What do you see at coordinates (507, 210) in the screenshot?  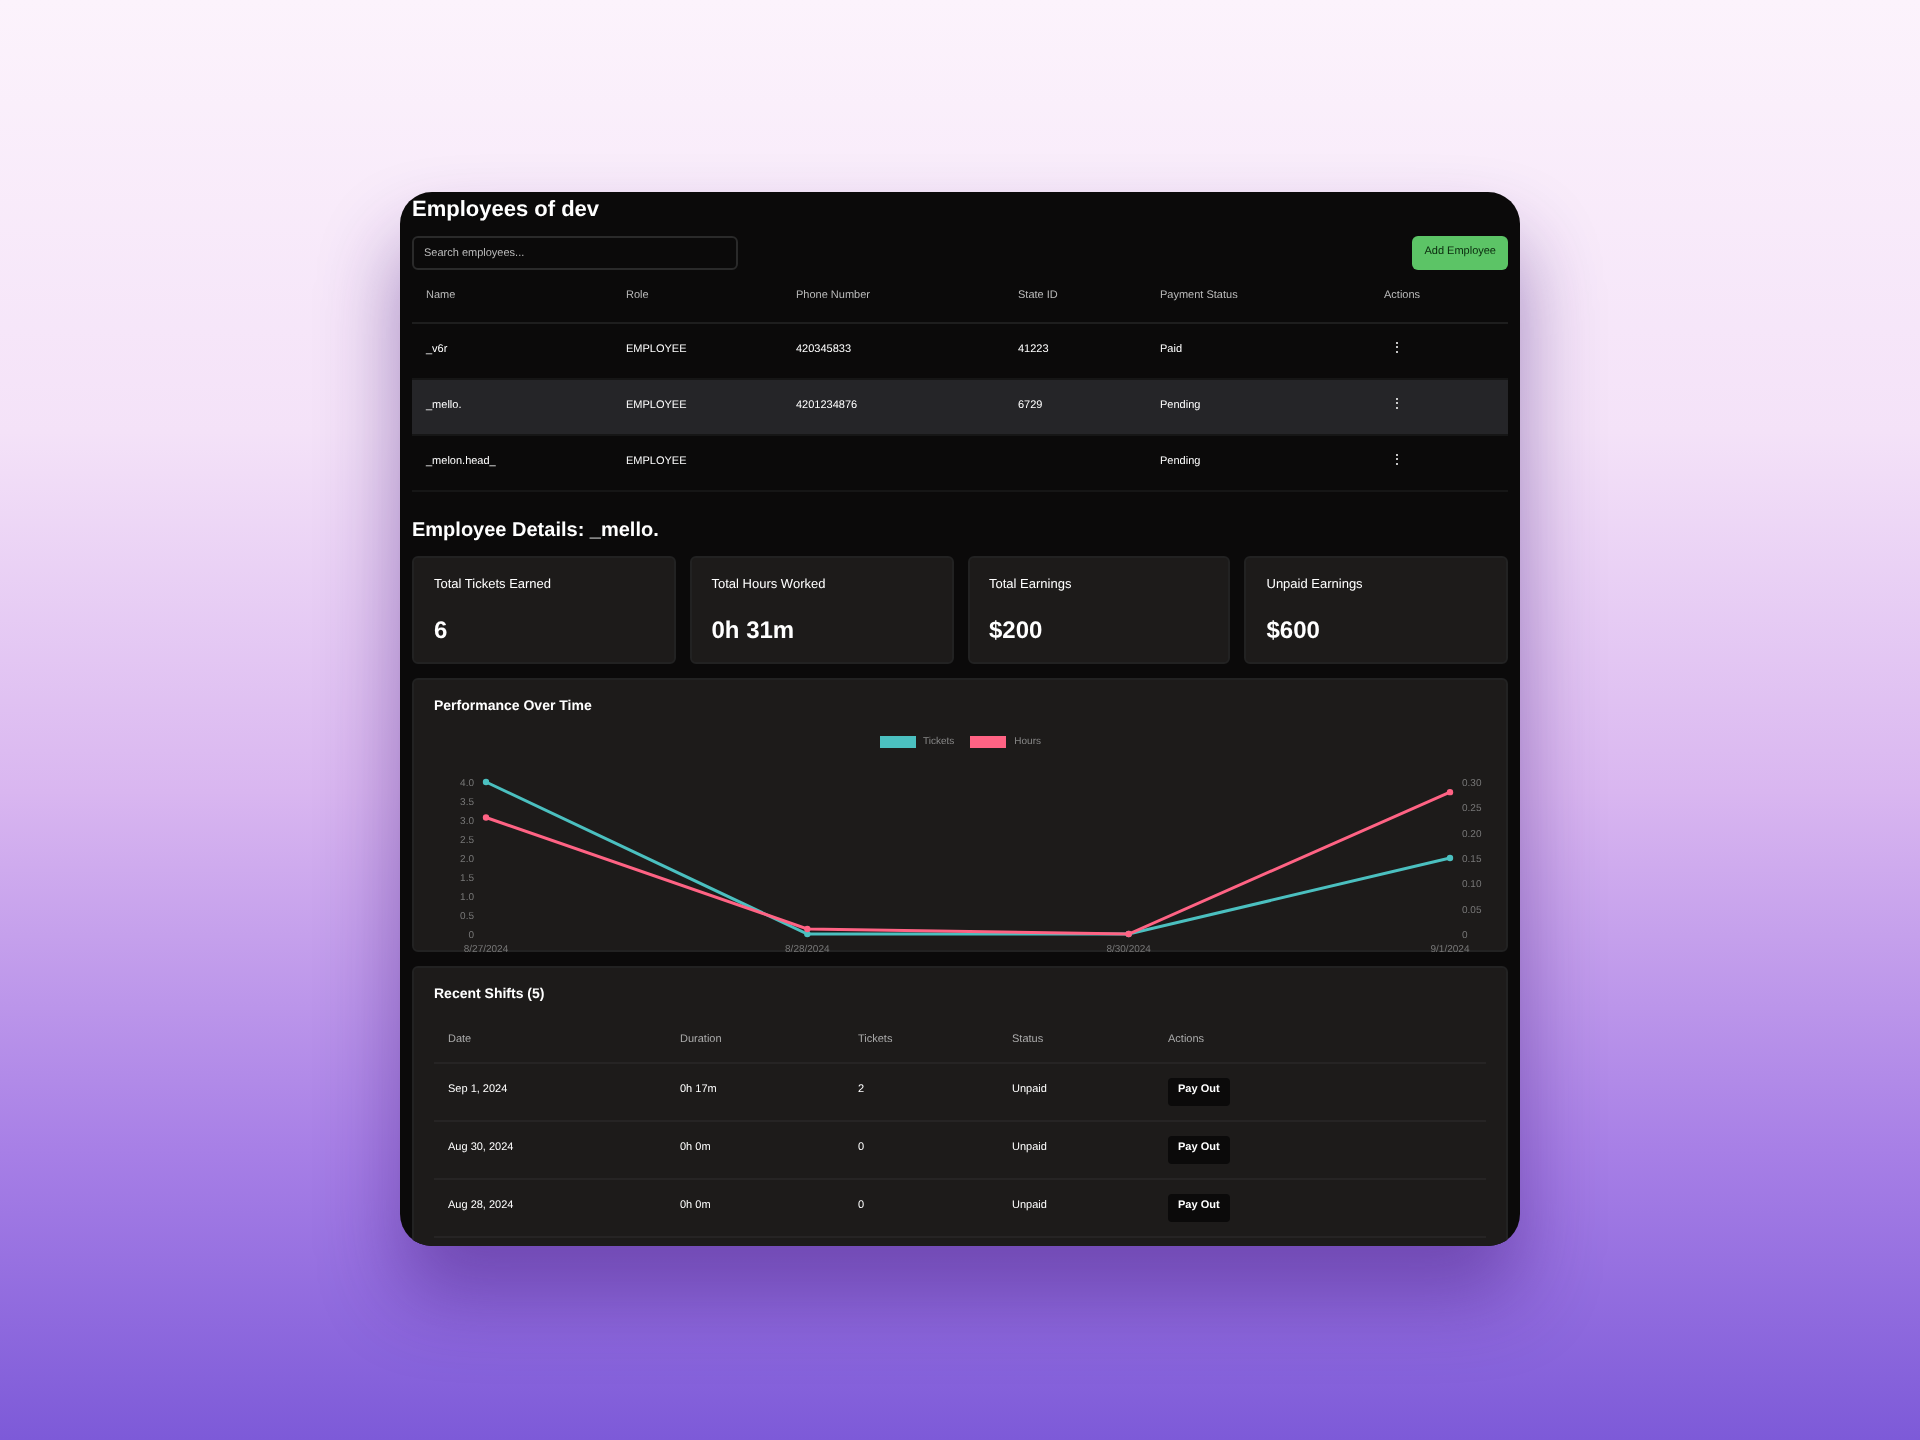 I see `page-title: Employees of dev` at bounding box center [507, 210].